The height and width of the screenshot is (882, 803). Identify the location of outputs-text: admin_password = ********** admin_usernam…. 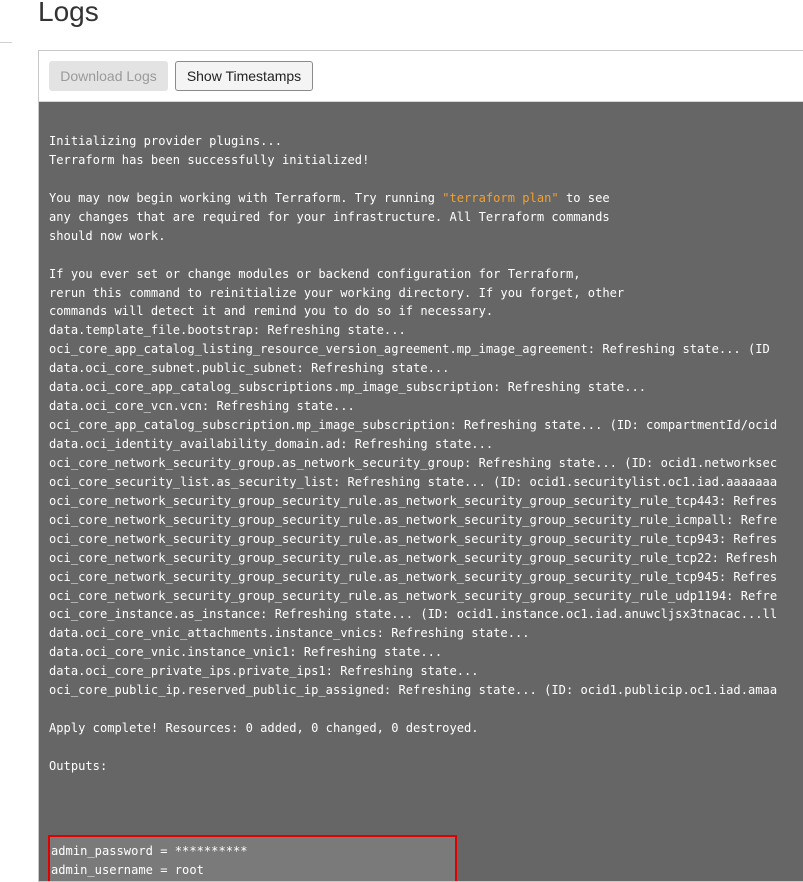
(236, 861).